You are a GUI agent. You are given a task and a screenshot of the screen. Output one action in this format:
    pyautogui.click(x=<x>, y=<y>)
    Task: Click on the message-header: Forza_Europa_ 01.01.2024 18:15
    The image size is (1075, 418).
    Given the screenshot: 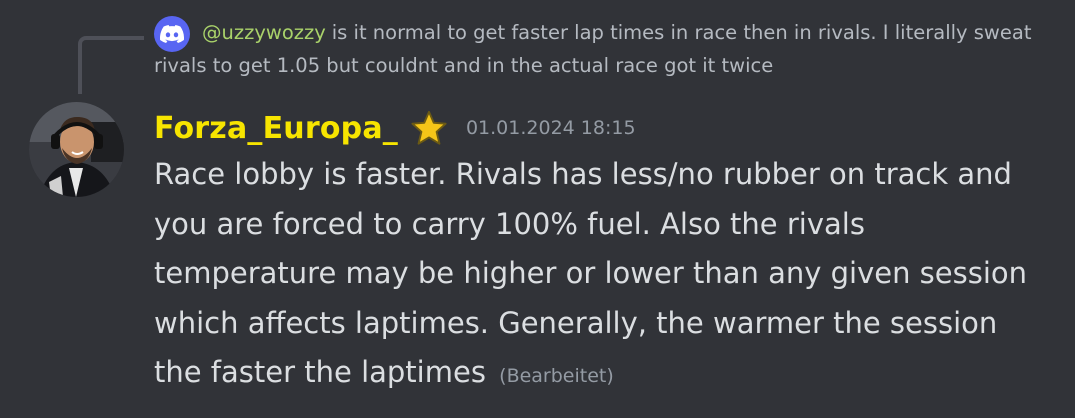 What is the action you would take?
    pyautogui.click(x=395, y=128)
    